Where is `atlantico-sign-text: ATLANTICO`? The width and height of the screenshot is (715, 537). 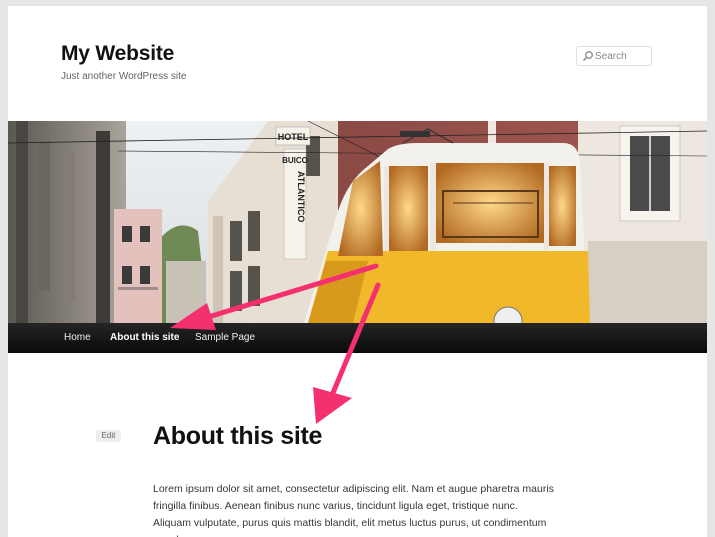 atlantico-sign-text: ATLANTICO is located at coordinates (301, 196).